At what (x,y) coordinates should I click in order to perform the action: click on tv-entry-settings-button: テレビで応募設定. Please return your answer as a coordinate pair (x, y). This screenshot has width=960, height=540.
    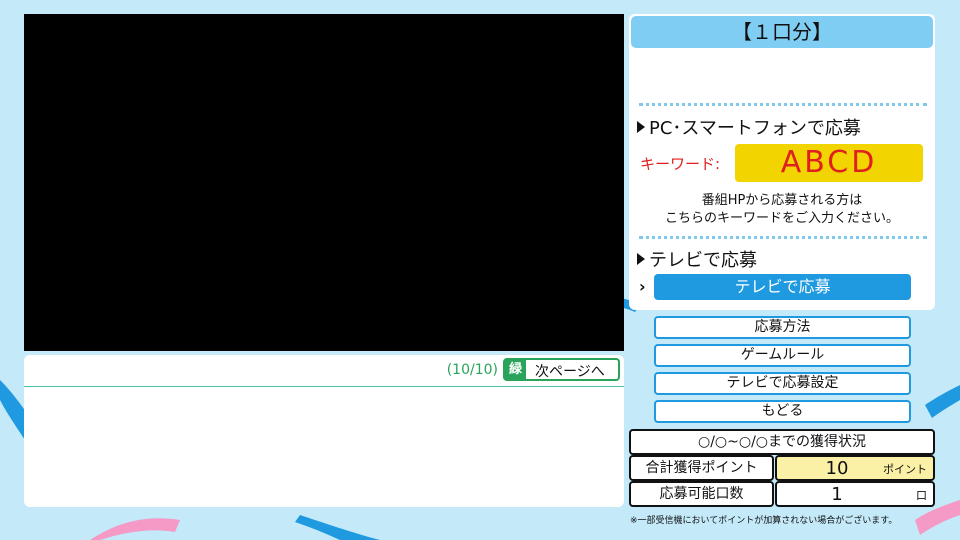
    Looking at the image, I should click on (782, 383).